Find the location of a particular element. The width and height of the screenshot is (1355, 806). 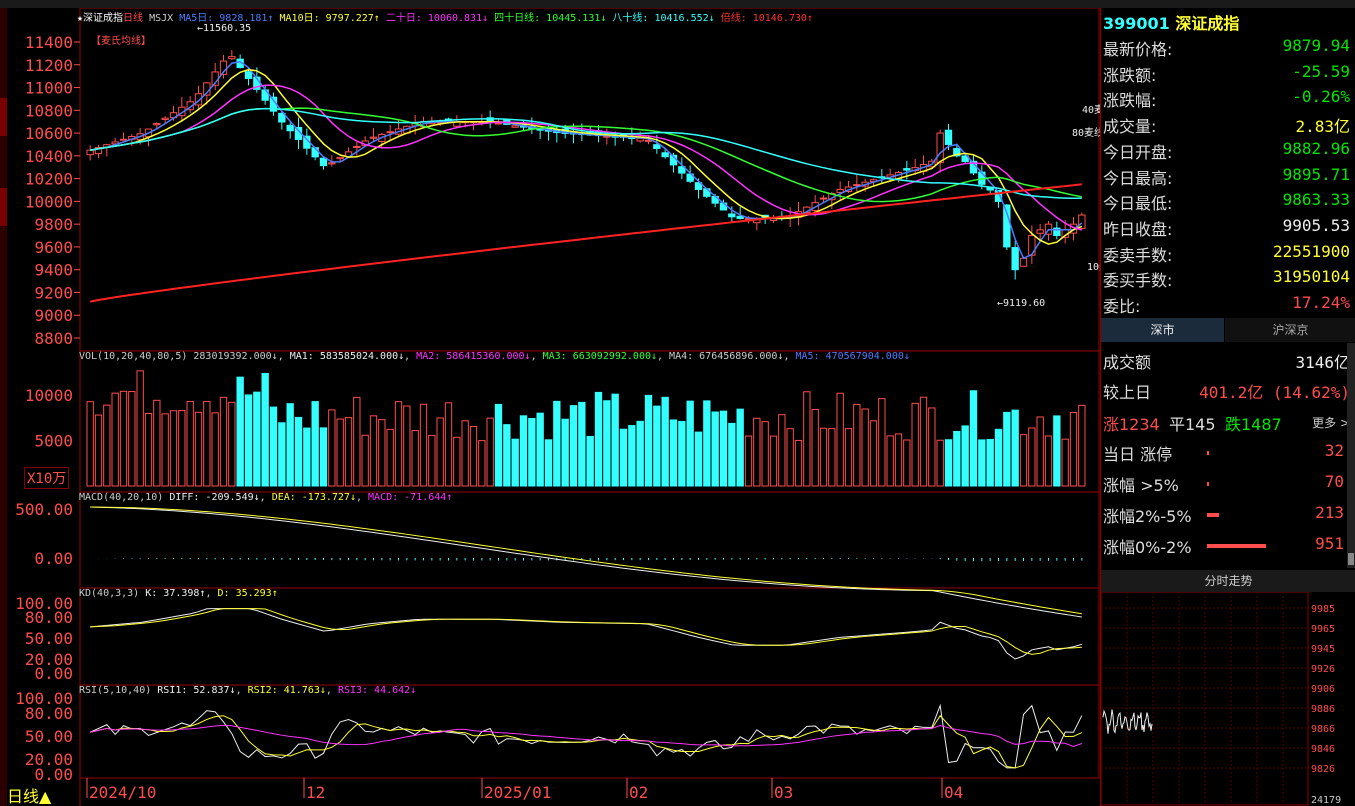

ma10-value: MA10日: 9797.227↑ is located at coordinates (329, 18).